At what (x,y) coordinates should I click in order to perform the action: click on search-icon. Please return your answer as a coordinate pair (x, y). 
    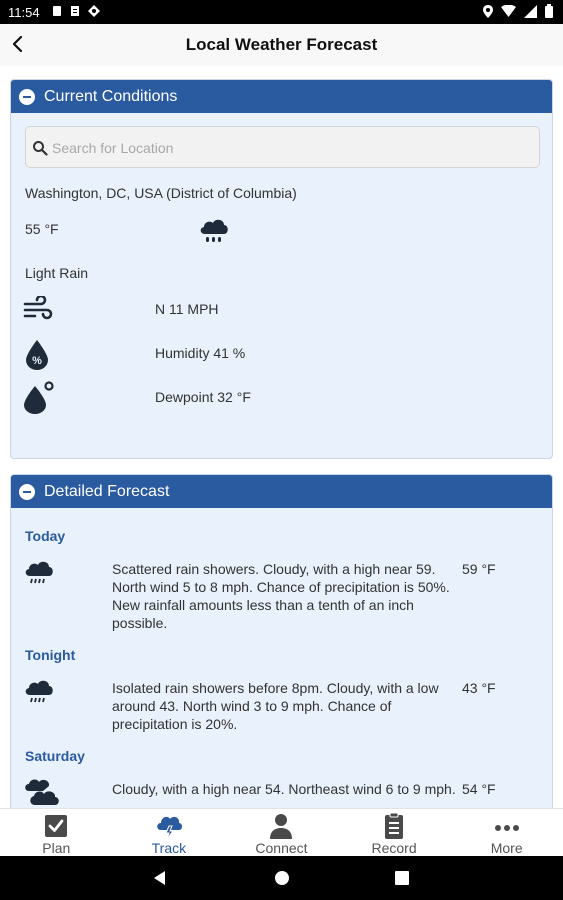
    Looking at the image, I should click on (40, 148).